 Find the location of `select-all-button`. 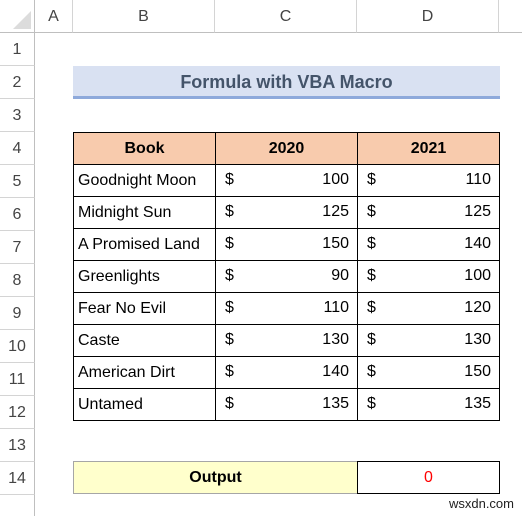

select-all-button is located at coordinates (17, 16).